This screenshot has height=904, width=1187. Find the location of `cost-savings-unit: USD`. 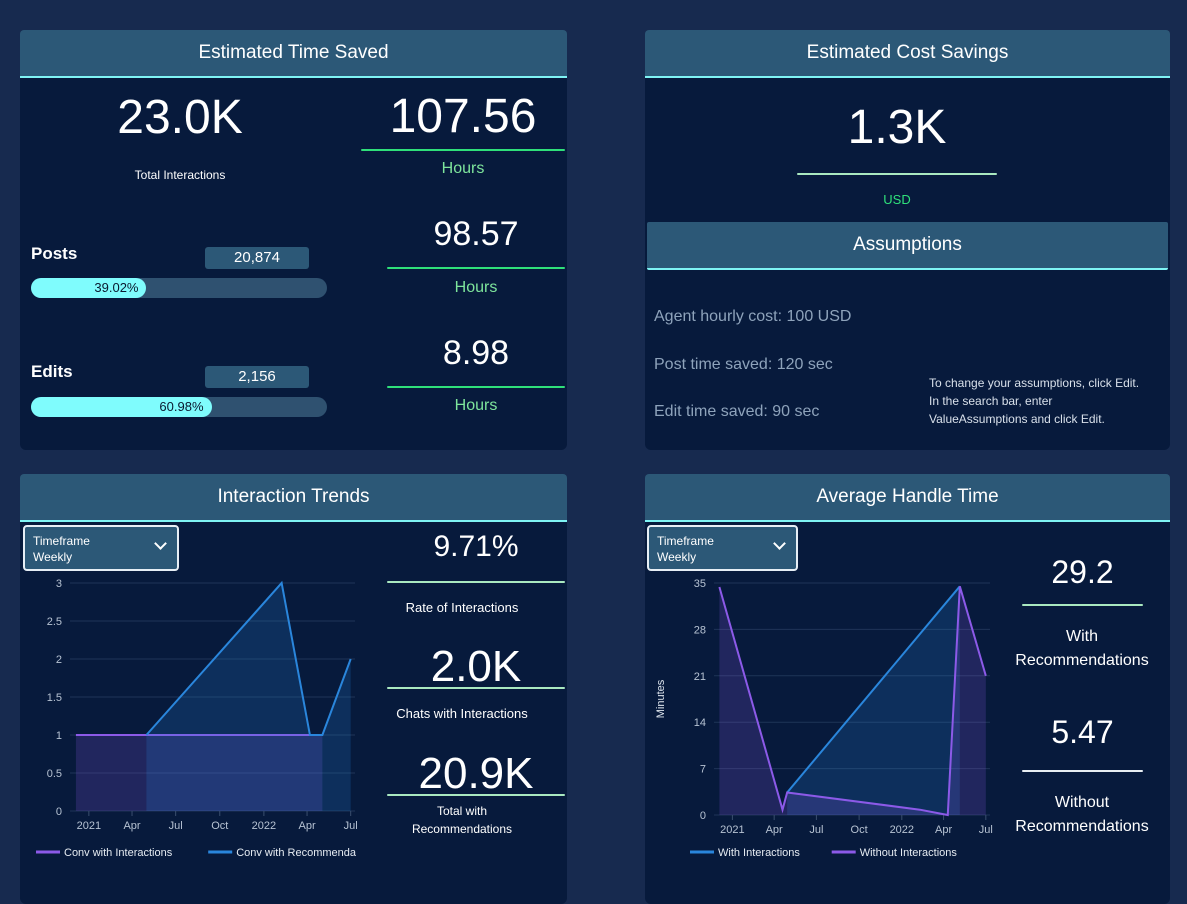

cost-savings-unit: USD is located at coordinates (897, 199).